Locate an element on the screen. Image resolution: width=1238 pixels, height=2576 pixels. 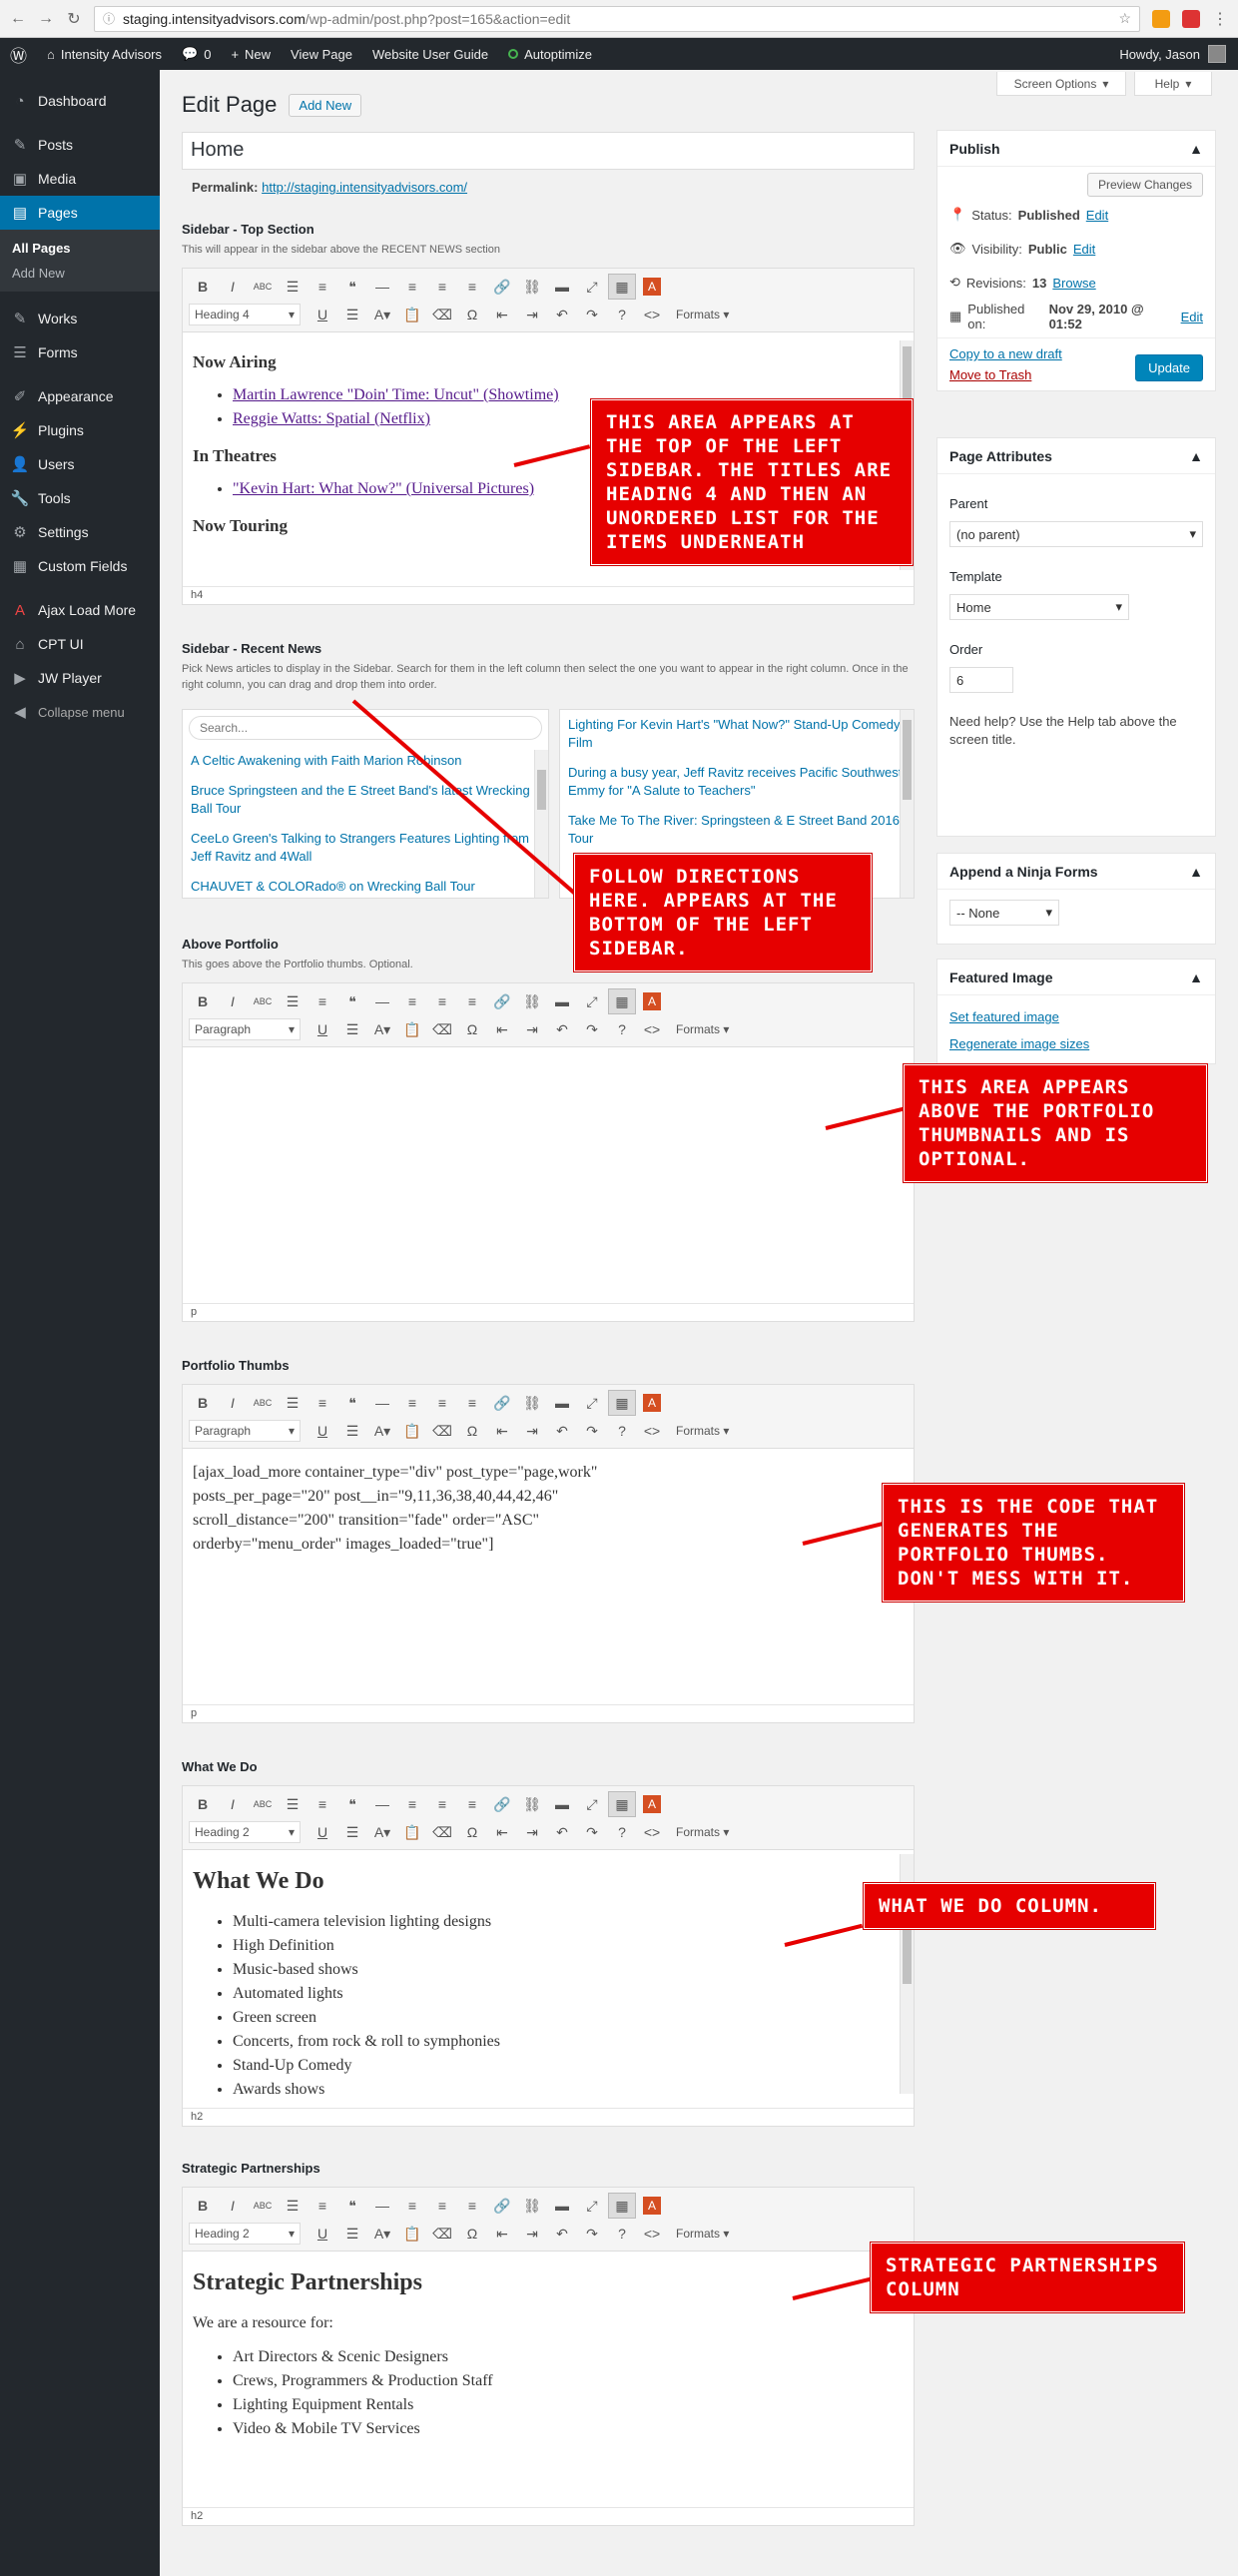
permalink-link: http://staging.intensityadvisors.com/ is located at coordinates (365, 187).